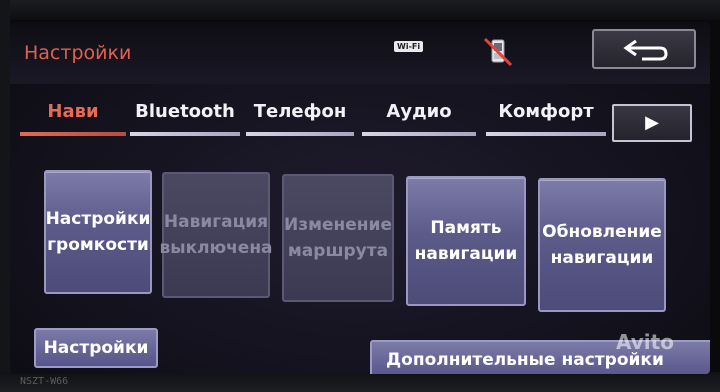  What do you see at coordinates (78, 53) in the screenshot?
I see `page-title: Настройки` at bounding box center [78, 53].